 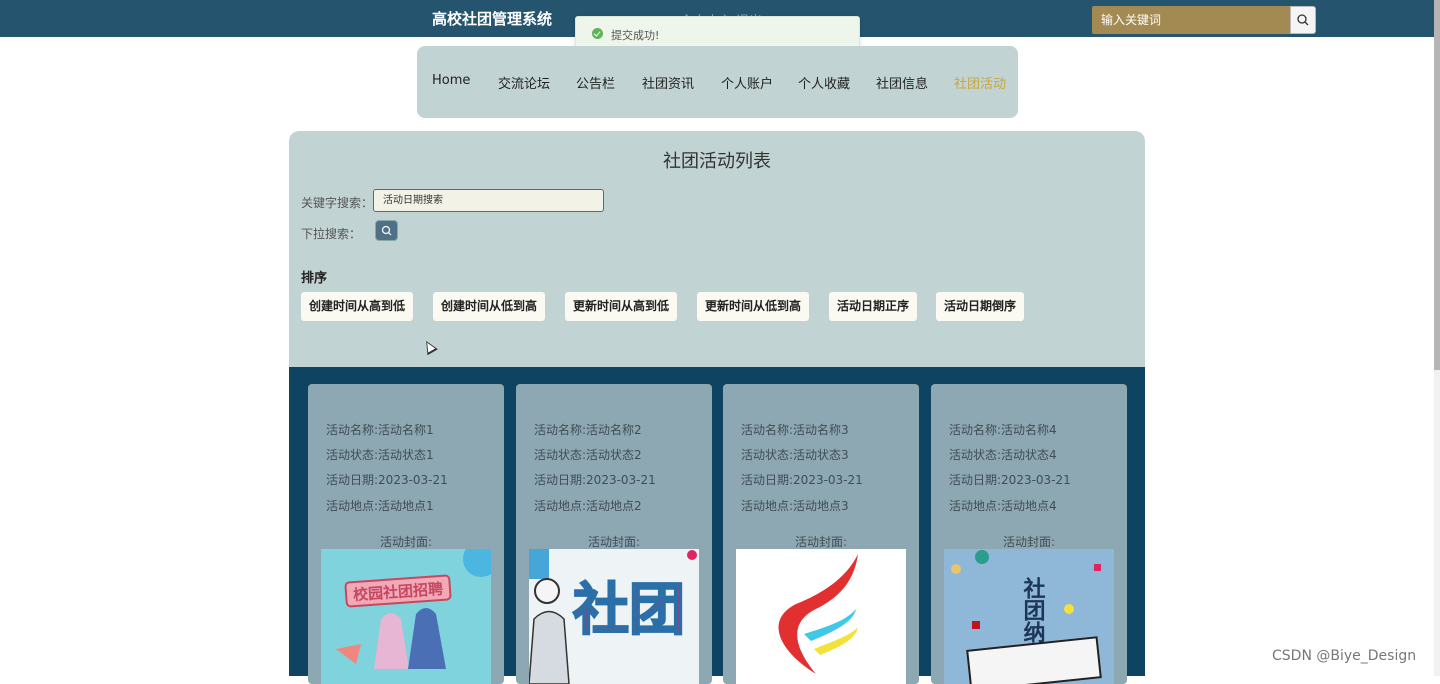 I want to click on activity-place: 活动地点:活动地点2, so click(x=588, y=506).